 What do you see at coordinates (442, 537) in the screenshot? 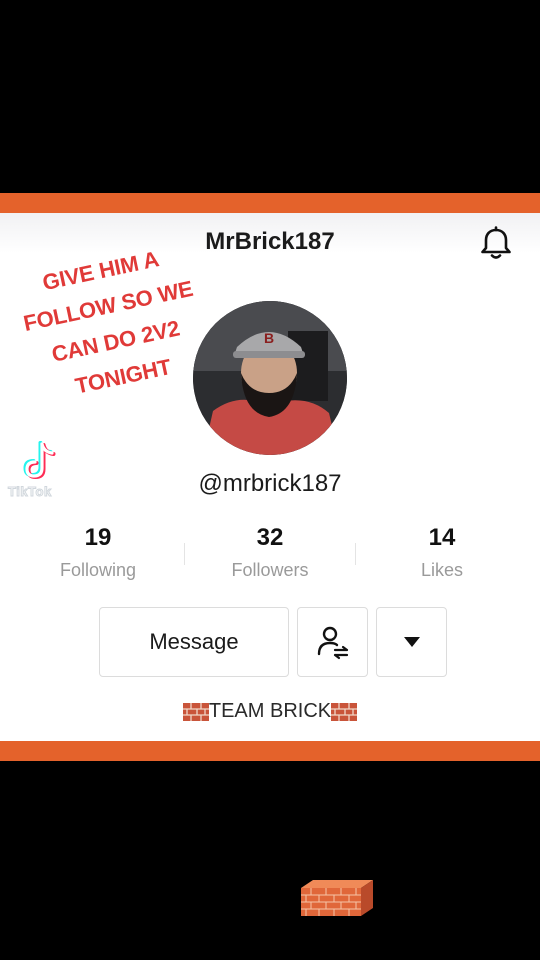
I see `stat-value: 14` at bounding box center [442, 537].